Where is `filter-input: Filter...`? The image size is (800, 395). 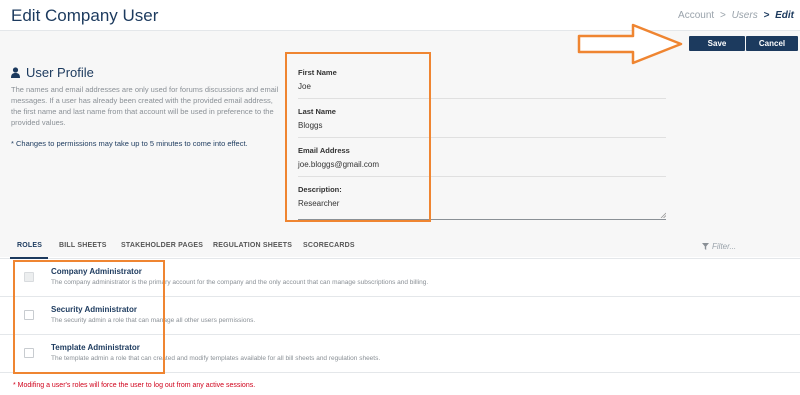 filter-input: Filter... is located at coordinates (724, 246).